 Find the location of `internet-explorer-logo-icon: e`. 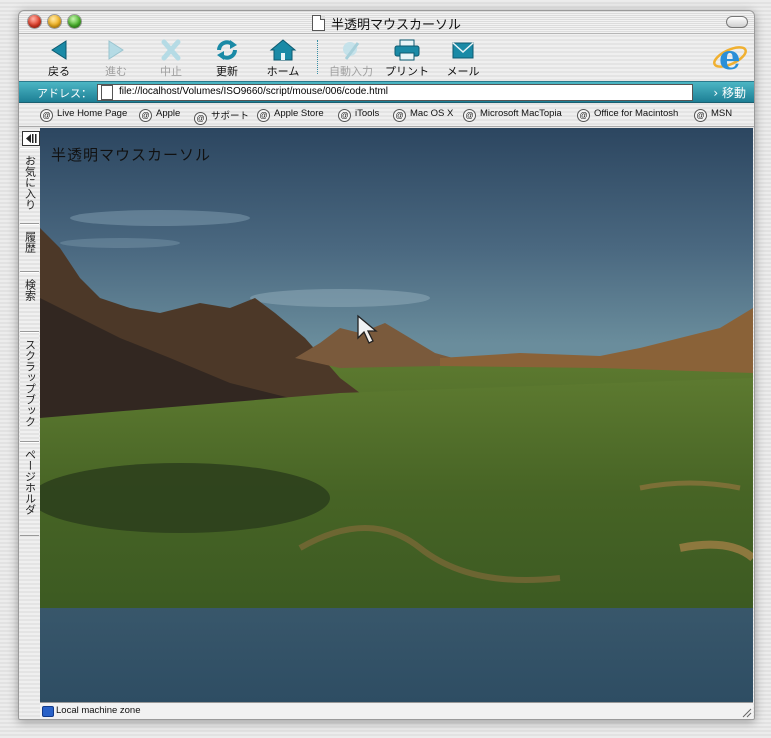

internet-explorer-logo-icon: e is located at coordinates (730, 57).